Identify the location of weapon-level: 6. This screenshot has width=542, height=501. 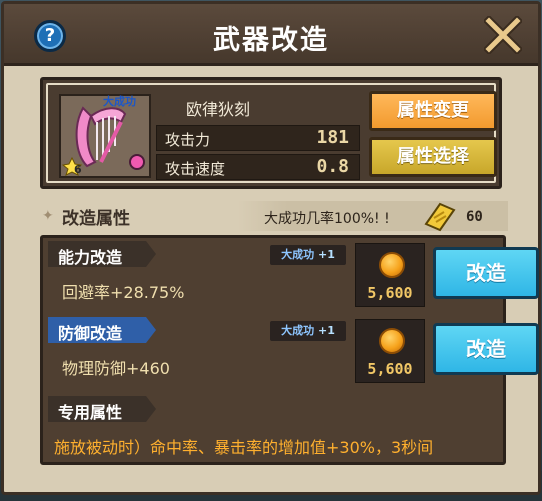
(78, 169).